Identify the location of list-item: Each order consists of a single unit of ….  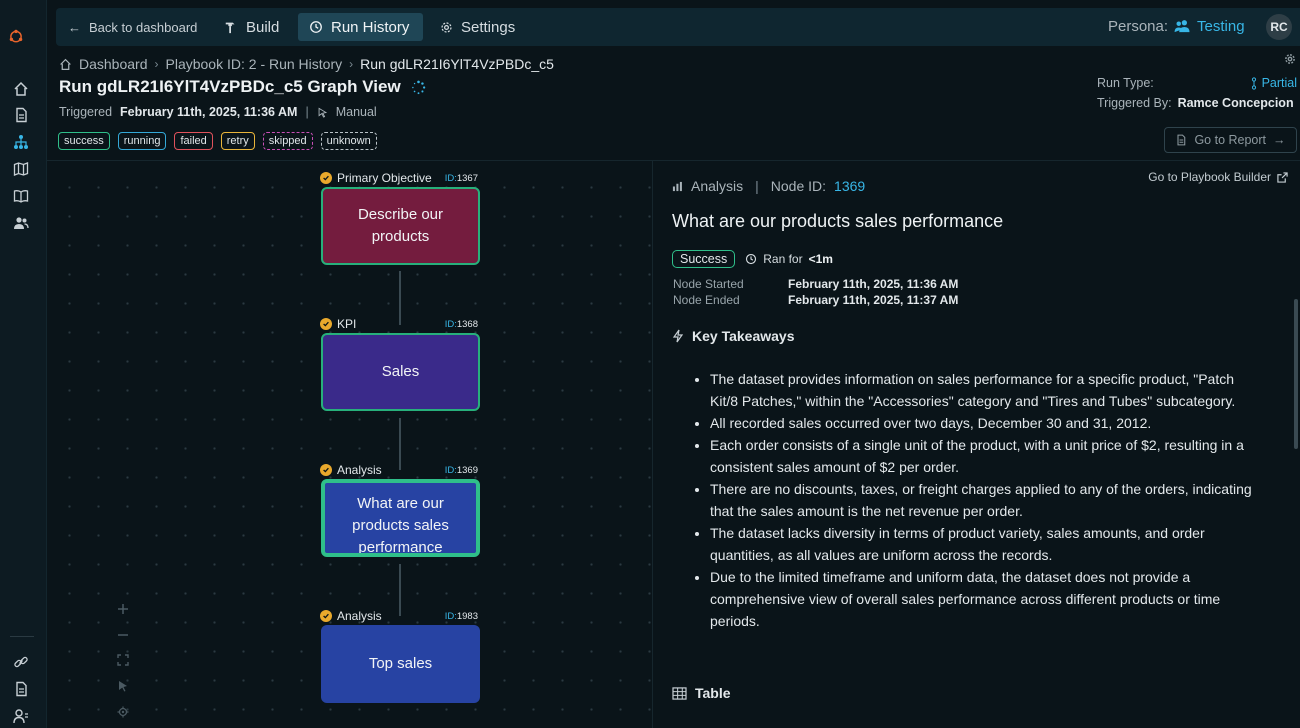
(987, 456).